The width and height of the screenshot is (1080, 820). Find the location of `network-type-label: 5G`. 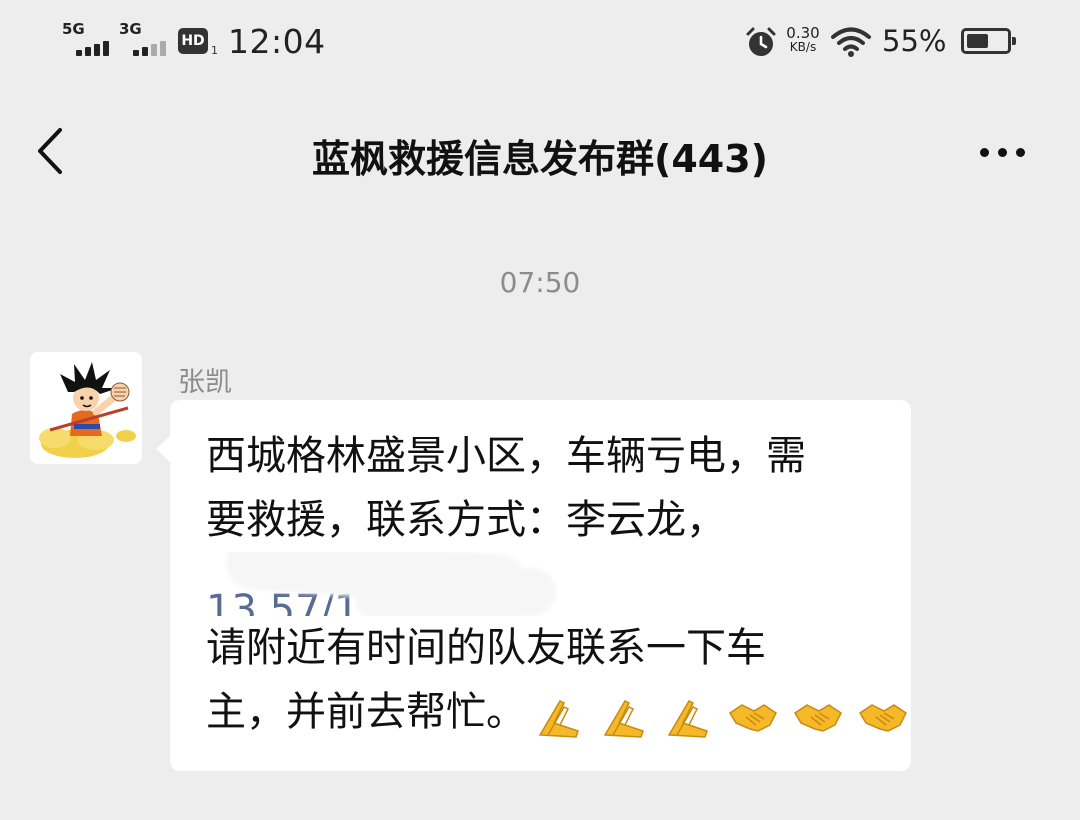

network-type-label: 5G is located at coordinates (73, 29).